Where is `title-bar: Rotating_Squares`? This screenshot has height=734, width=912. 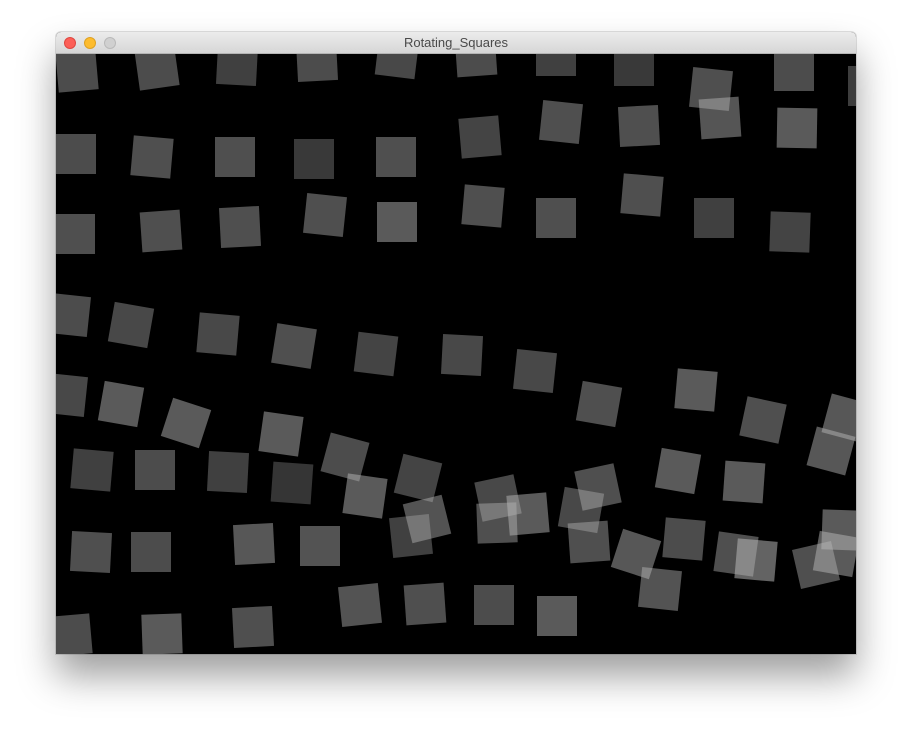 title-bar: Rotating_Squares is located at coordinates (456, 43).